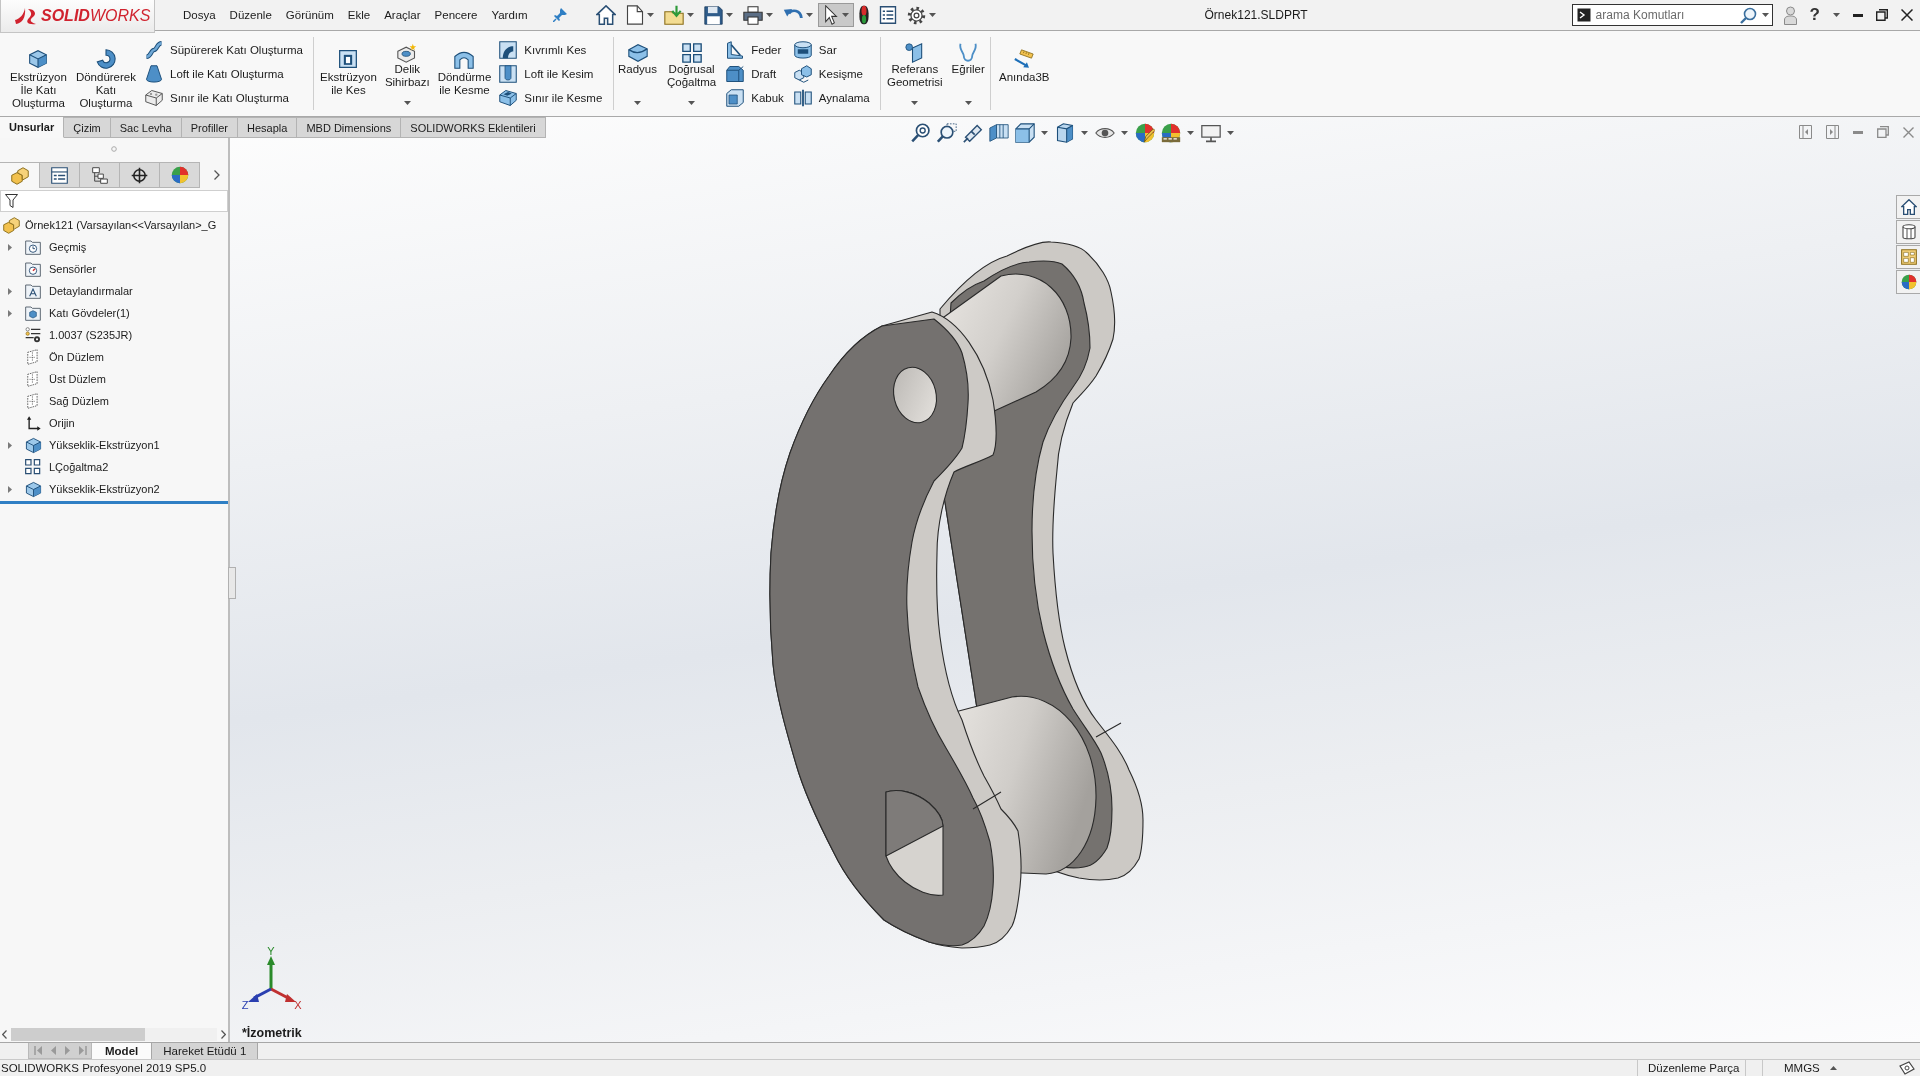  I want to click on color-ball-pencil-icon, so click(1145, 133).